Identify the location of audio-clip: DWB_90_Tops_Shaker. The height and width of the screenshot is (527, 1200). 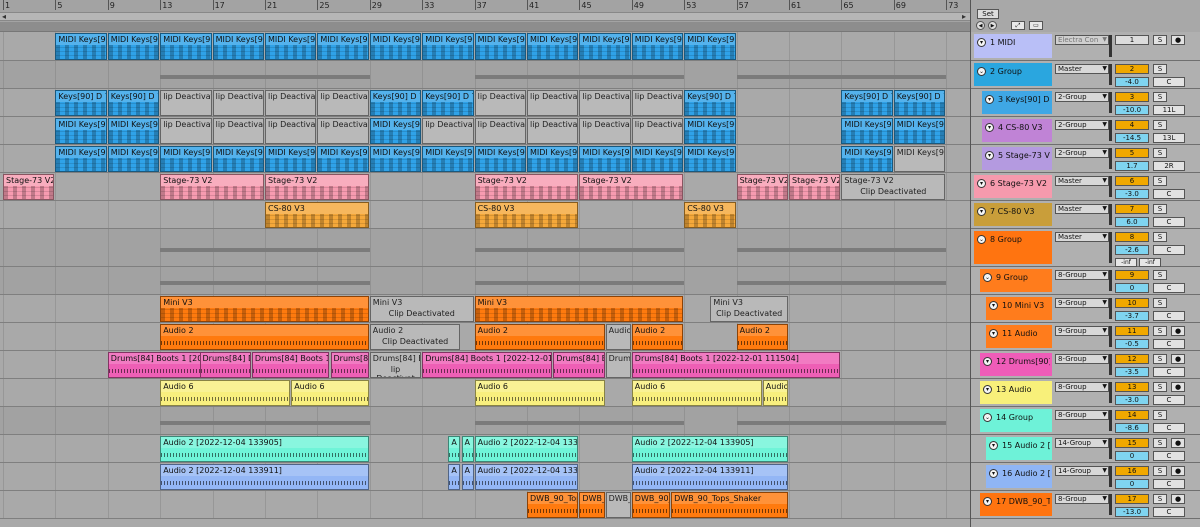
(729, 505).